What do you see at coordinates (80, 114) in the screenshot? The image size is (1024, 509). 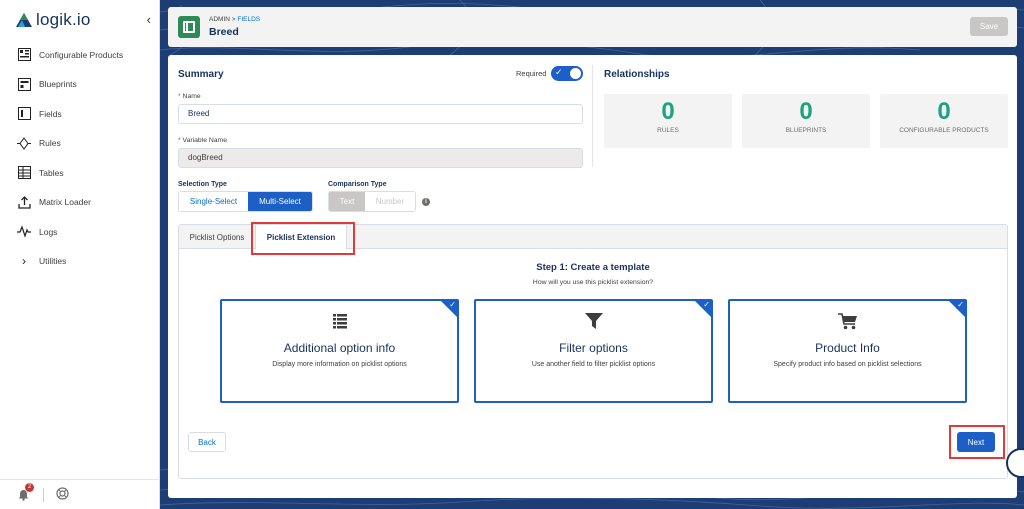 I see `sidebar-item-fields: Fields` at bounding box center [80, 114].